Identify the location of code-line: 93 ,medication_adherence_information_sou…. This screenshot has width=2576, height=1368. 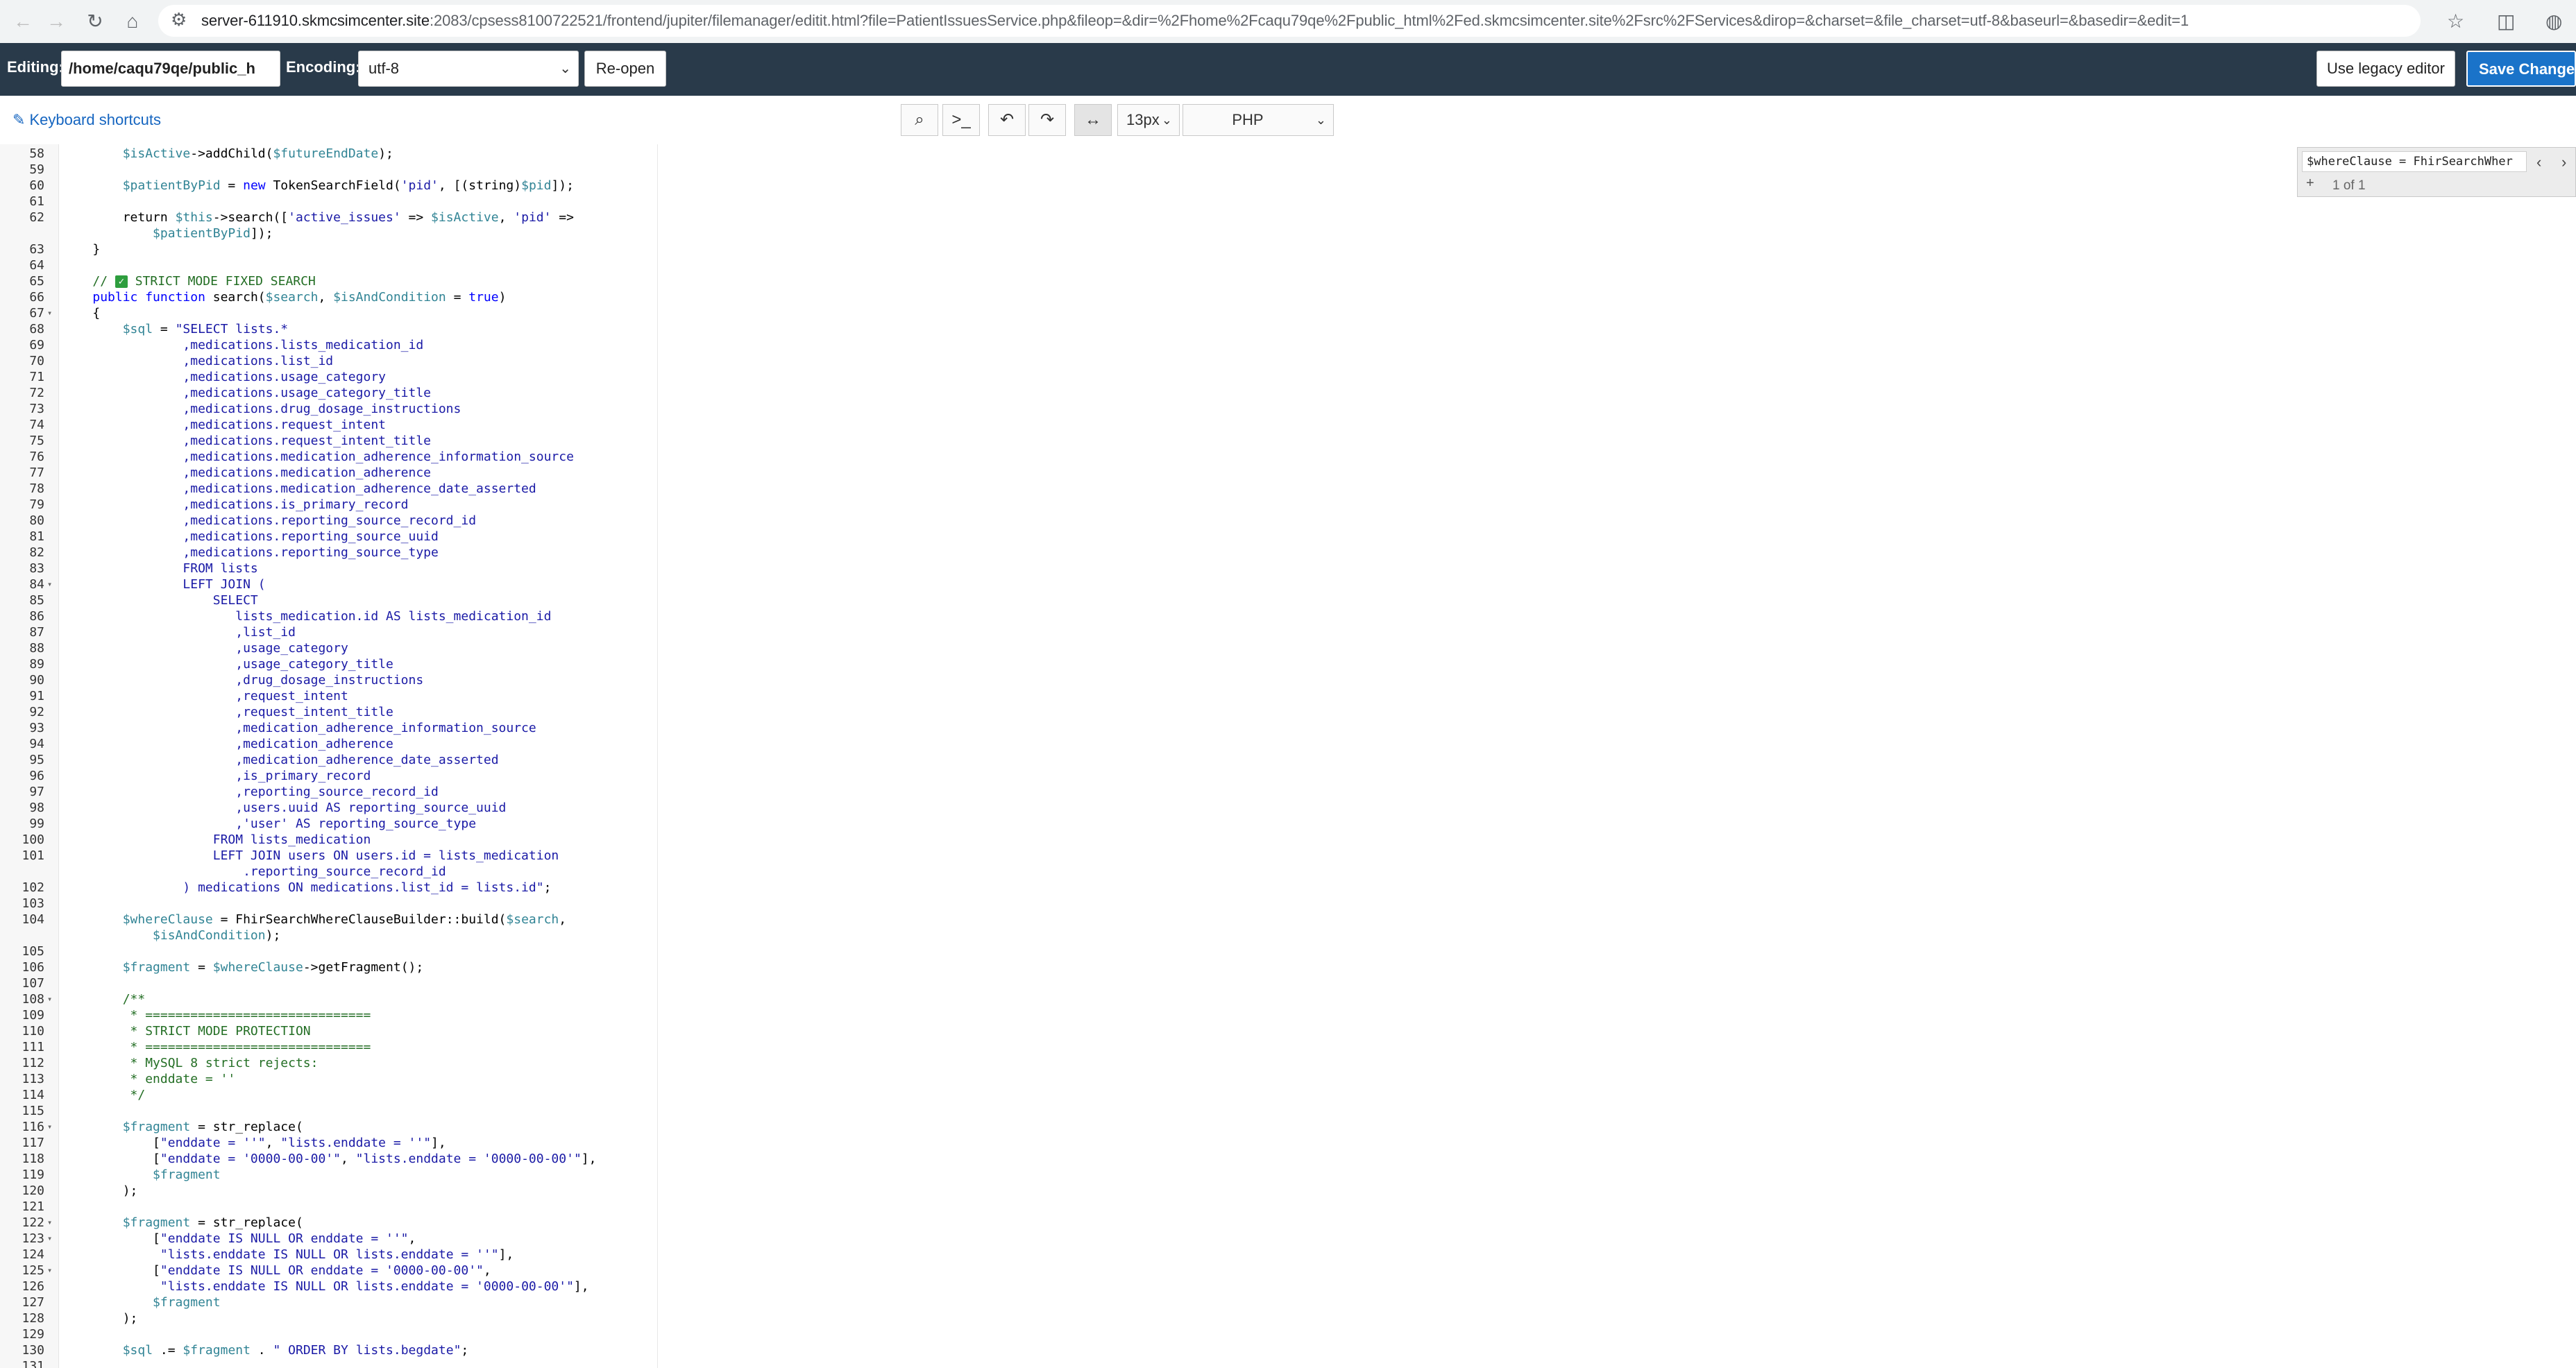
(1284, 728).